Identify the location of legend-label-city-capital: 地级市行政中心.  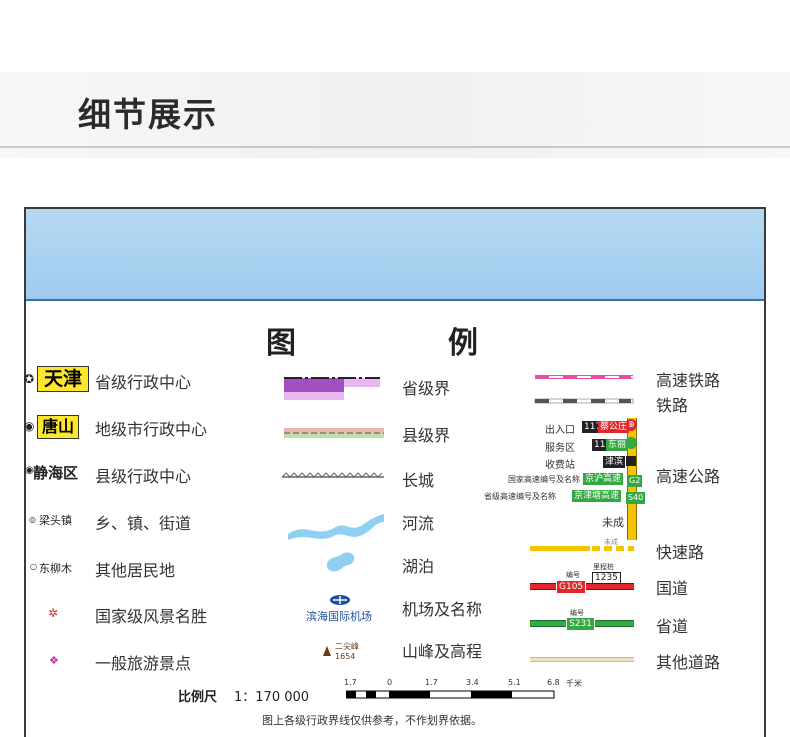
(151, 429).